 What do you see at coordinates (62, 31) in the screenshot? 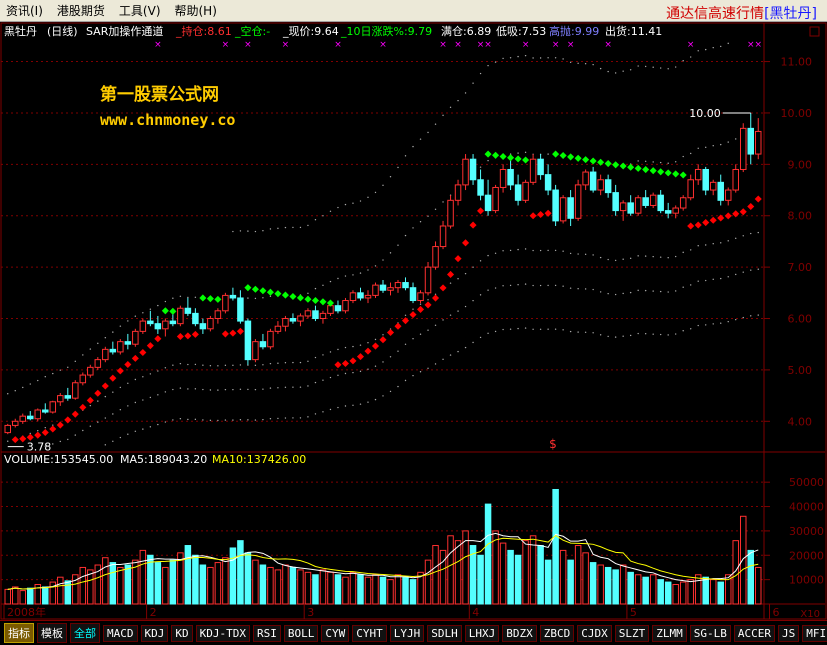
I see `header-field-1: (日线)` at bounding box center [62, 31].